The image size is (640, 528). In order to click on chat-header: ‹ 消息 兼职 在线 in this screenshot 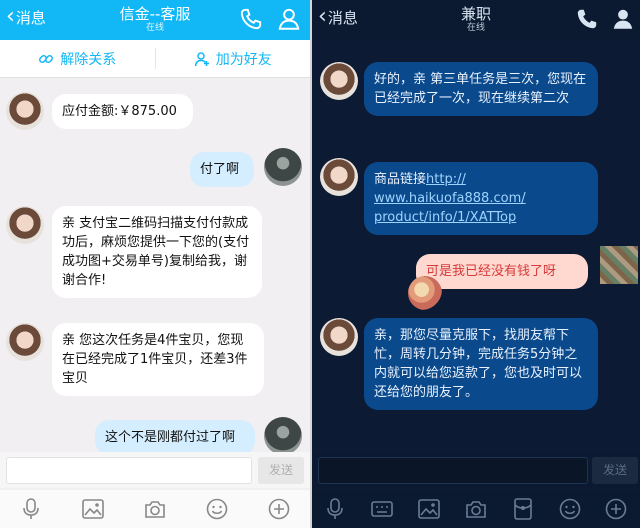, I will do `click(476, 20)`.